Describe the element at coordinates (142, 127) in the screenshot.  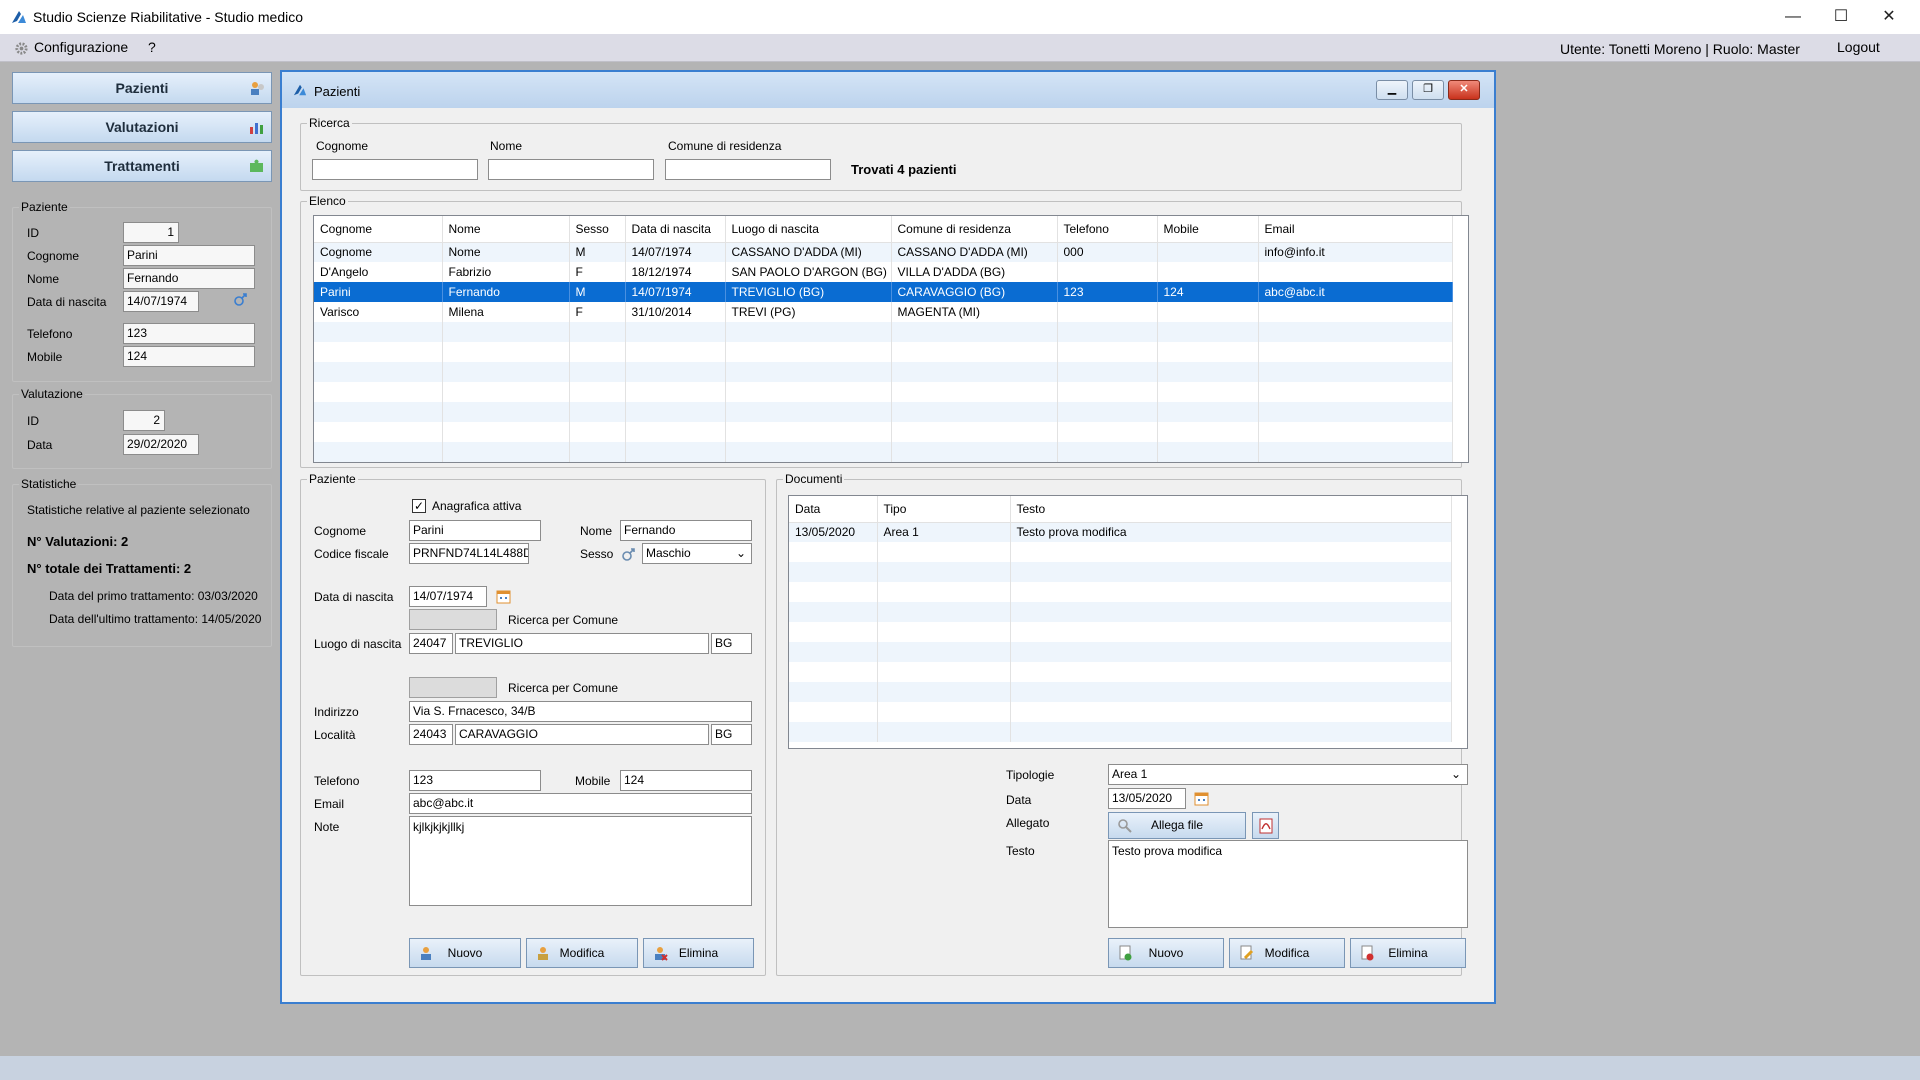
I see `nav-valutazioni-button: Valutazioni` at that location.